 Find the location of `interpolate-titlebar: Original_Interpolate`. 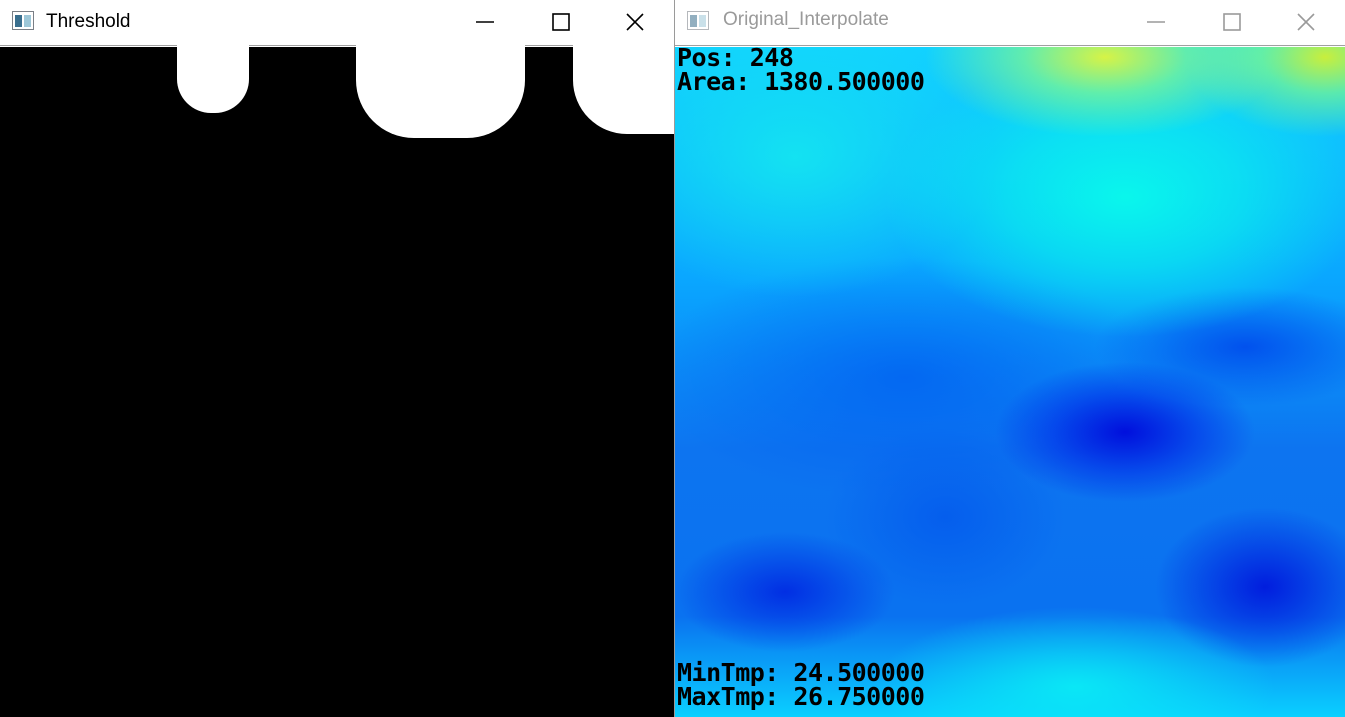

interpolate-titlebar: Original_Interpolate is located at coordinates (1010, 23).